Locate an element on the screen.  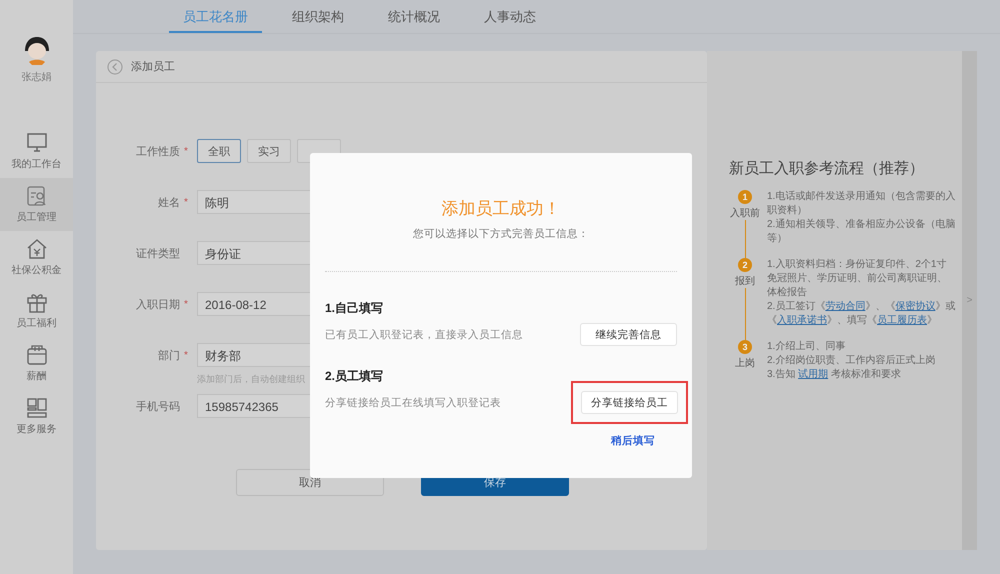
sidebar-item: 我的工作台 is located at coordinates (36, 151).